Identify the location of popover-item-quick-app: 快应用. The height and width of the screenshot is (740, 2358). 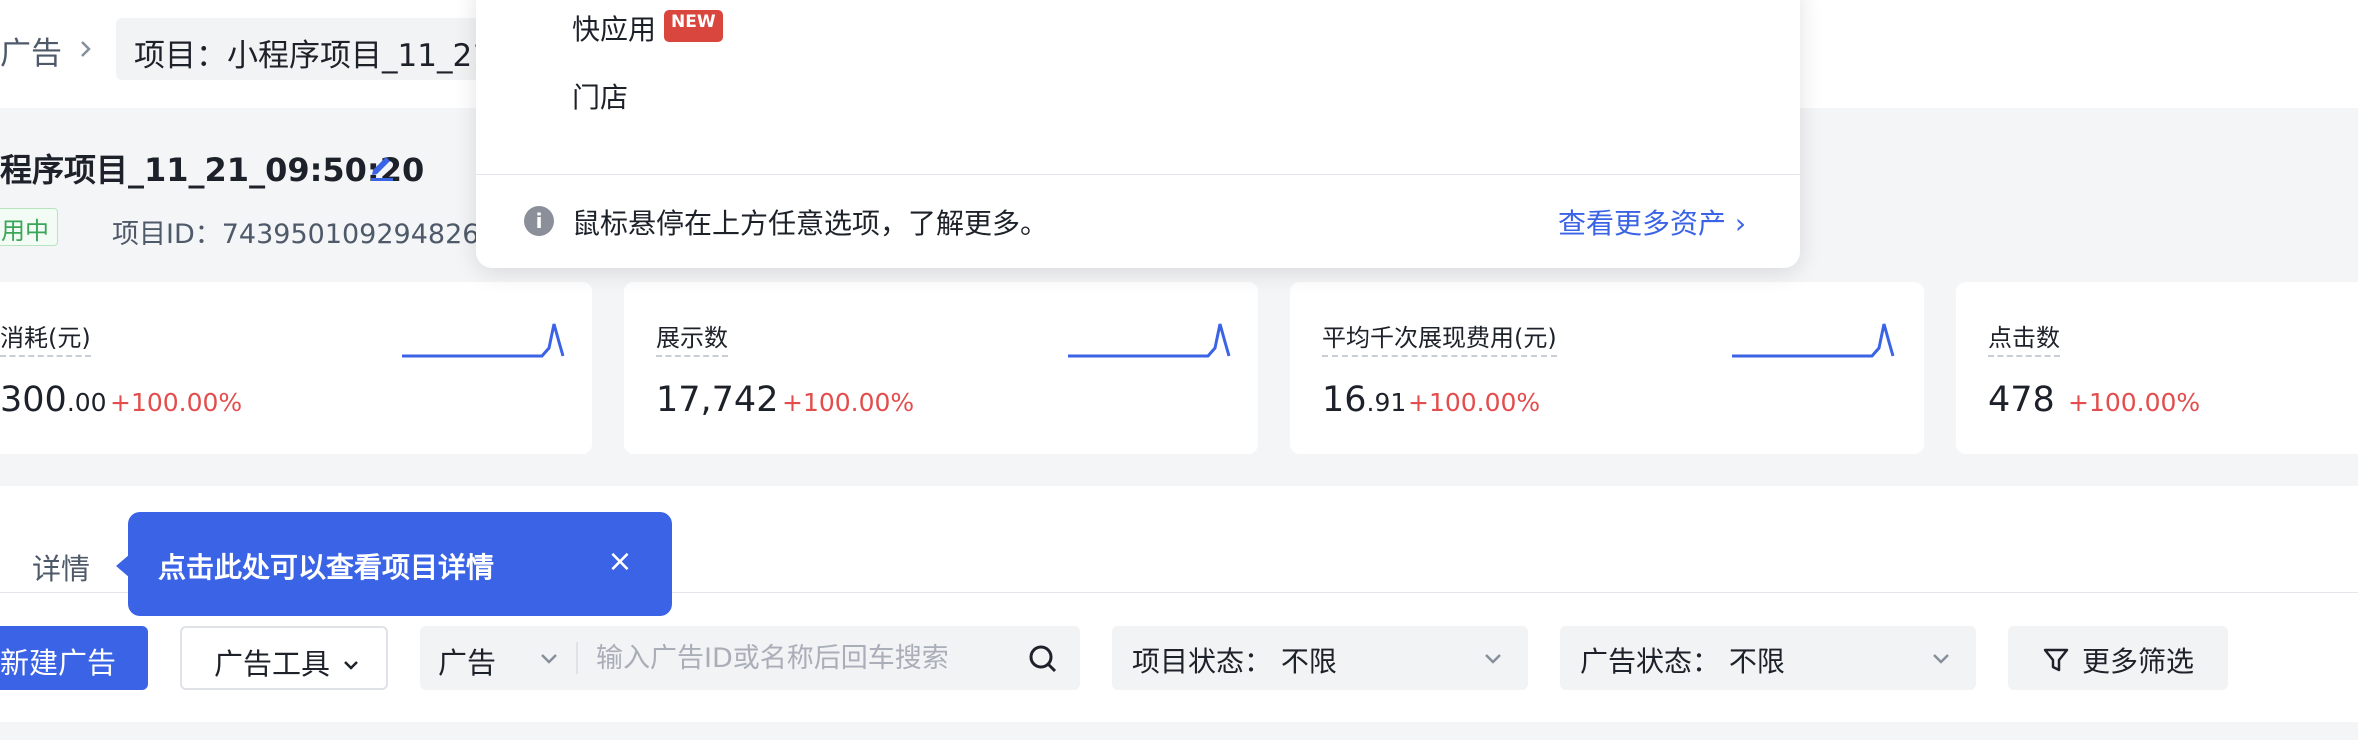
(614, 28).